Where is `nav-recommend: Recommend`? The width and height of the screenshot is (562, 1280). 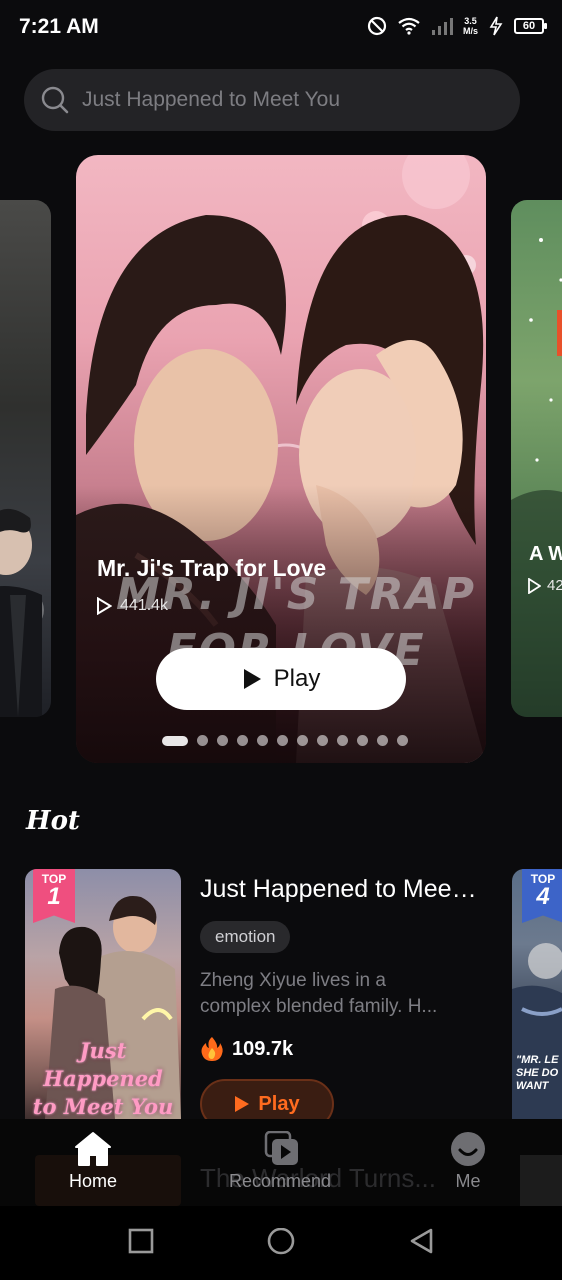
nav-recommend: Recommend is located at coordinates (280, 1161).